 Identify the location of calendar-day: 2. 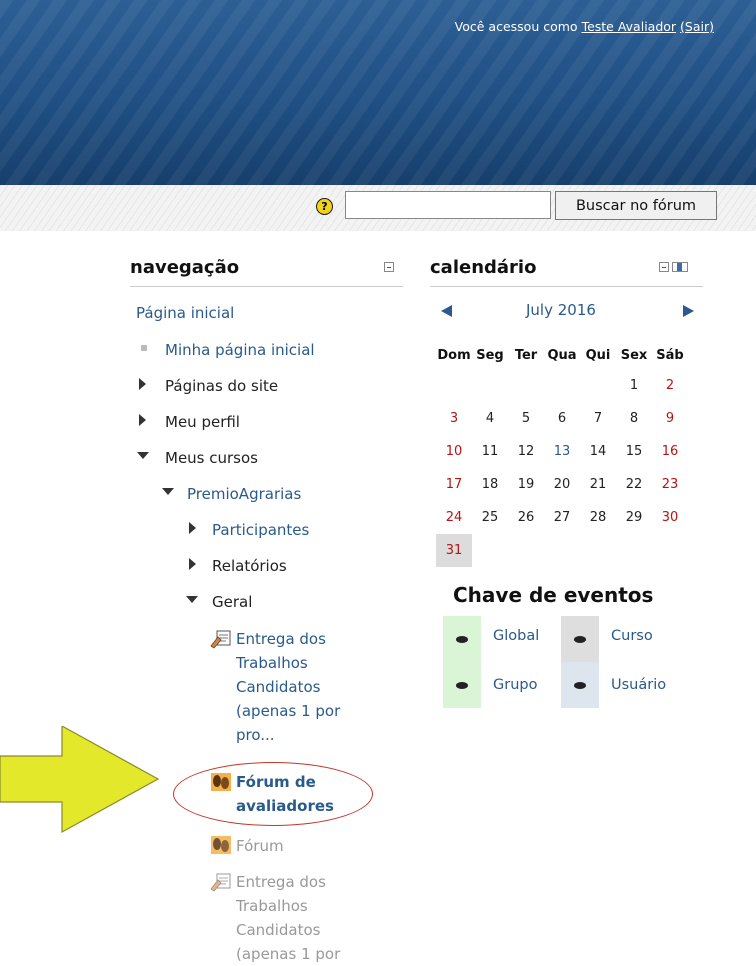
(670, 385).